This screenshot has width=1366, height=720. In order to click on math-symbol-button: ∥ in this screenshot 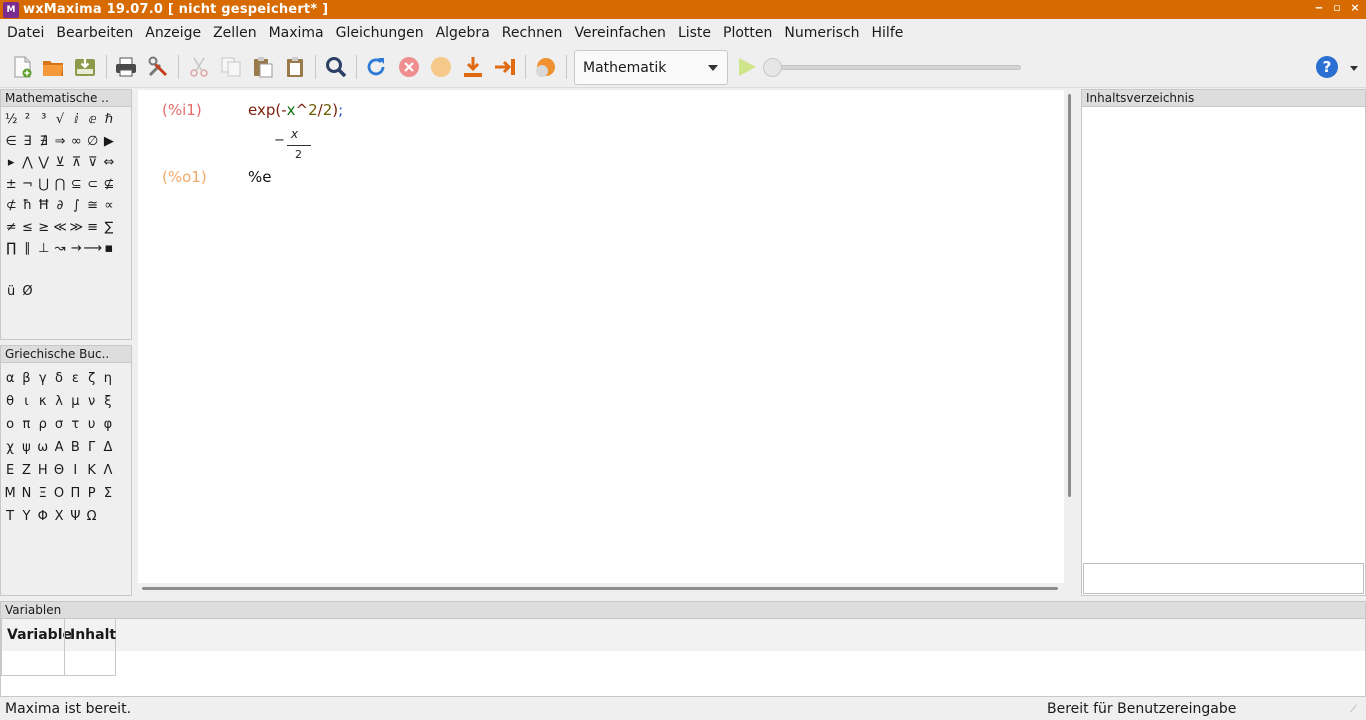, I will do `click(27, 249)`.